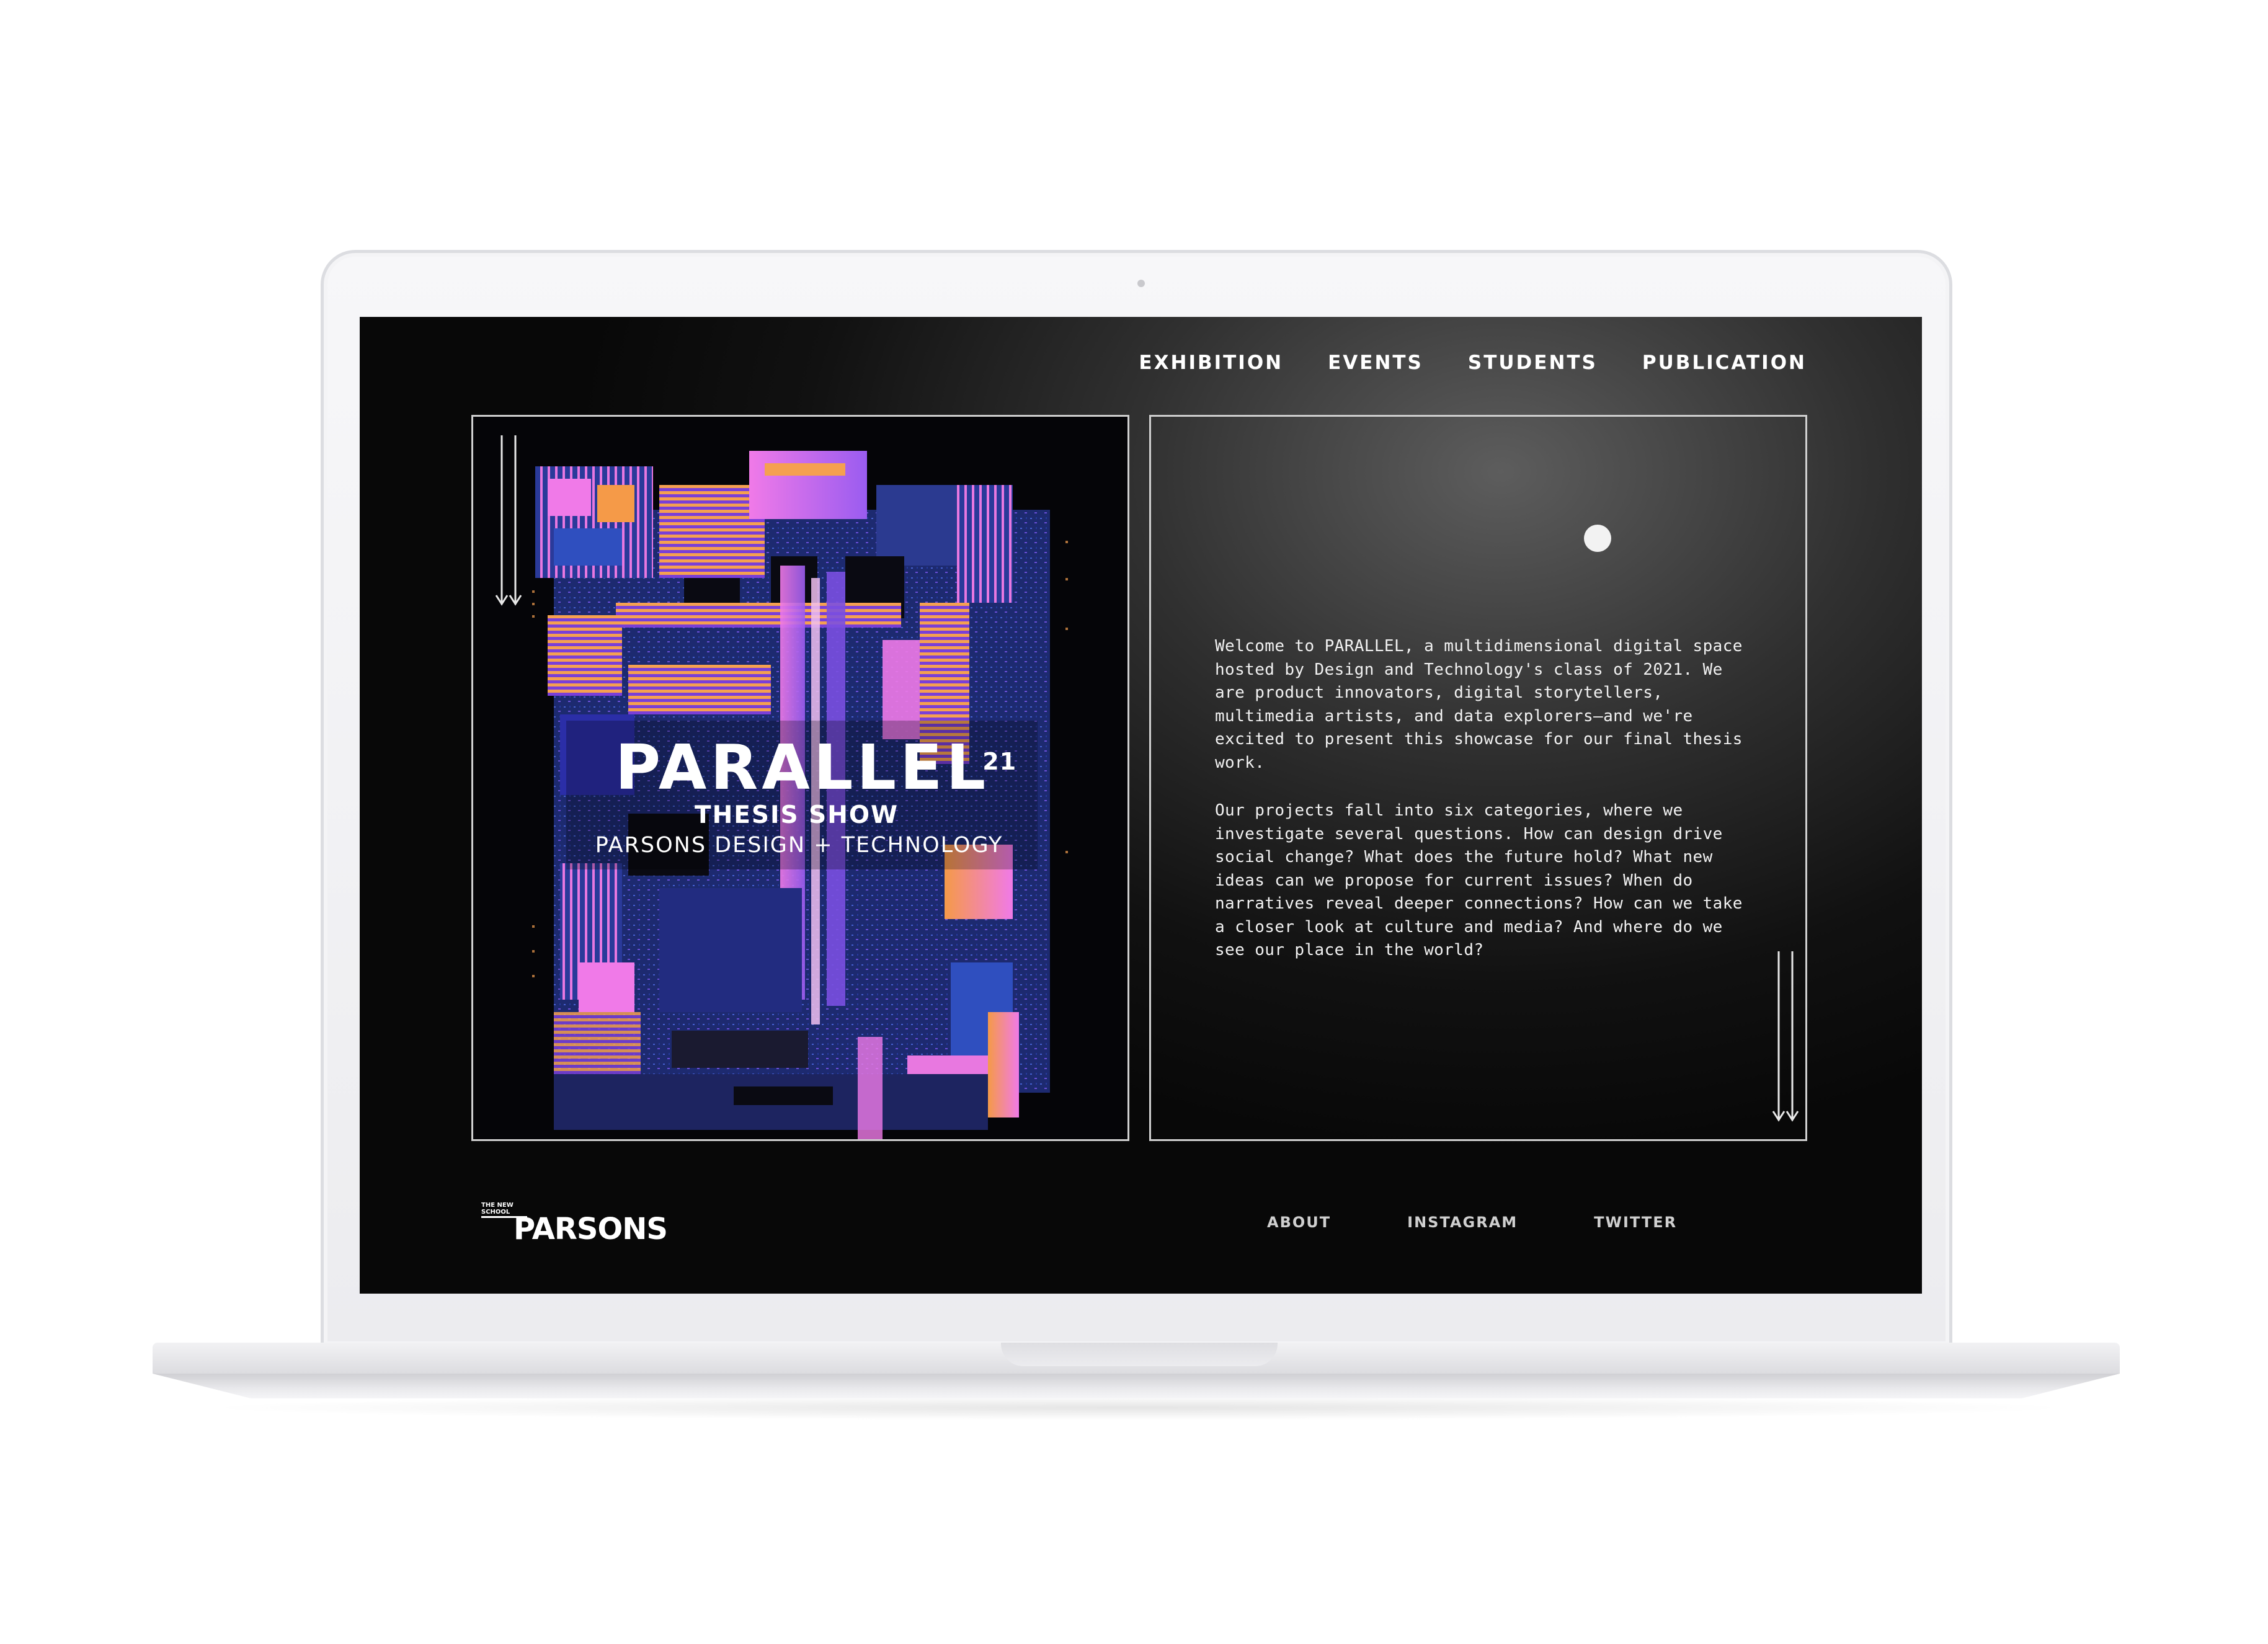 The image size is (2268, 1644). What do you see at coordinates (1462, 1222) in the screenshot?
I see `footer-link-instagram: INSTAGRAM` at bounding box center [1462, 1222].